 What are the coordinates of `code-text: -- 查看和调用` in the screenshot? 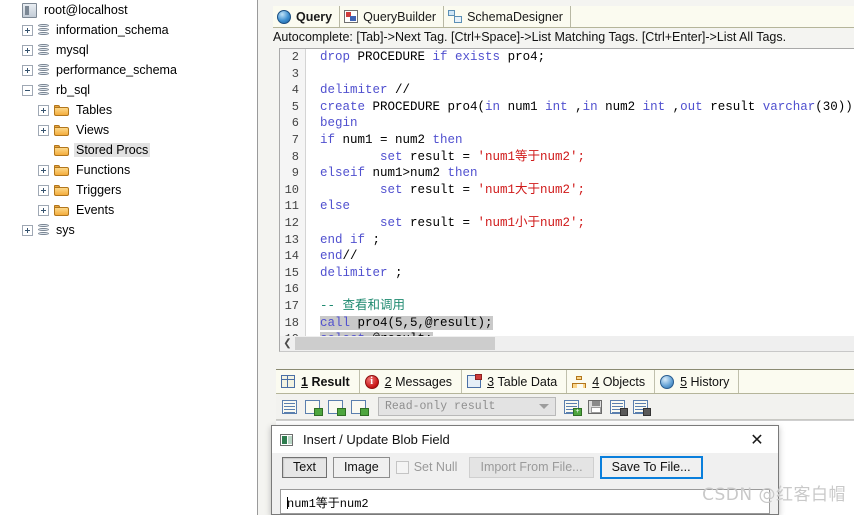 It's located at (580, 306).